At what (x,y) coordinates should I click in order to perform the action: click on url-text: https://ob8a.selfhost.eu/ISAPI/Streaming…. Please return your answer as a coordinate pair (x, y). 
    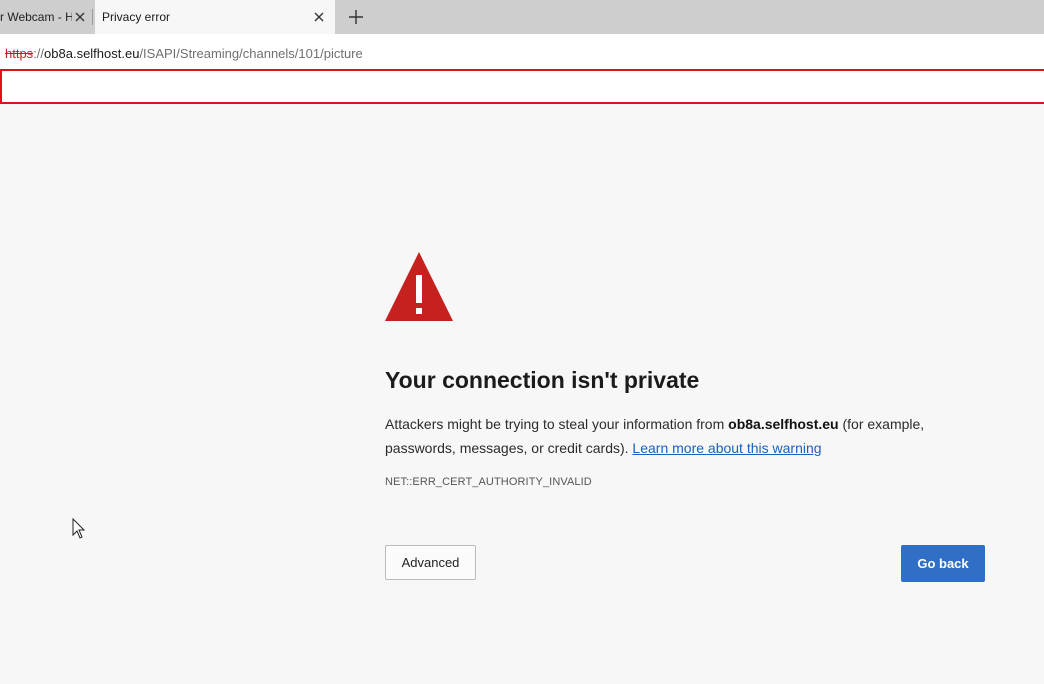
    Looking at the image, I should click on (184, 53).